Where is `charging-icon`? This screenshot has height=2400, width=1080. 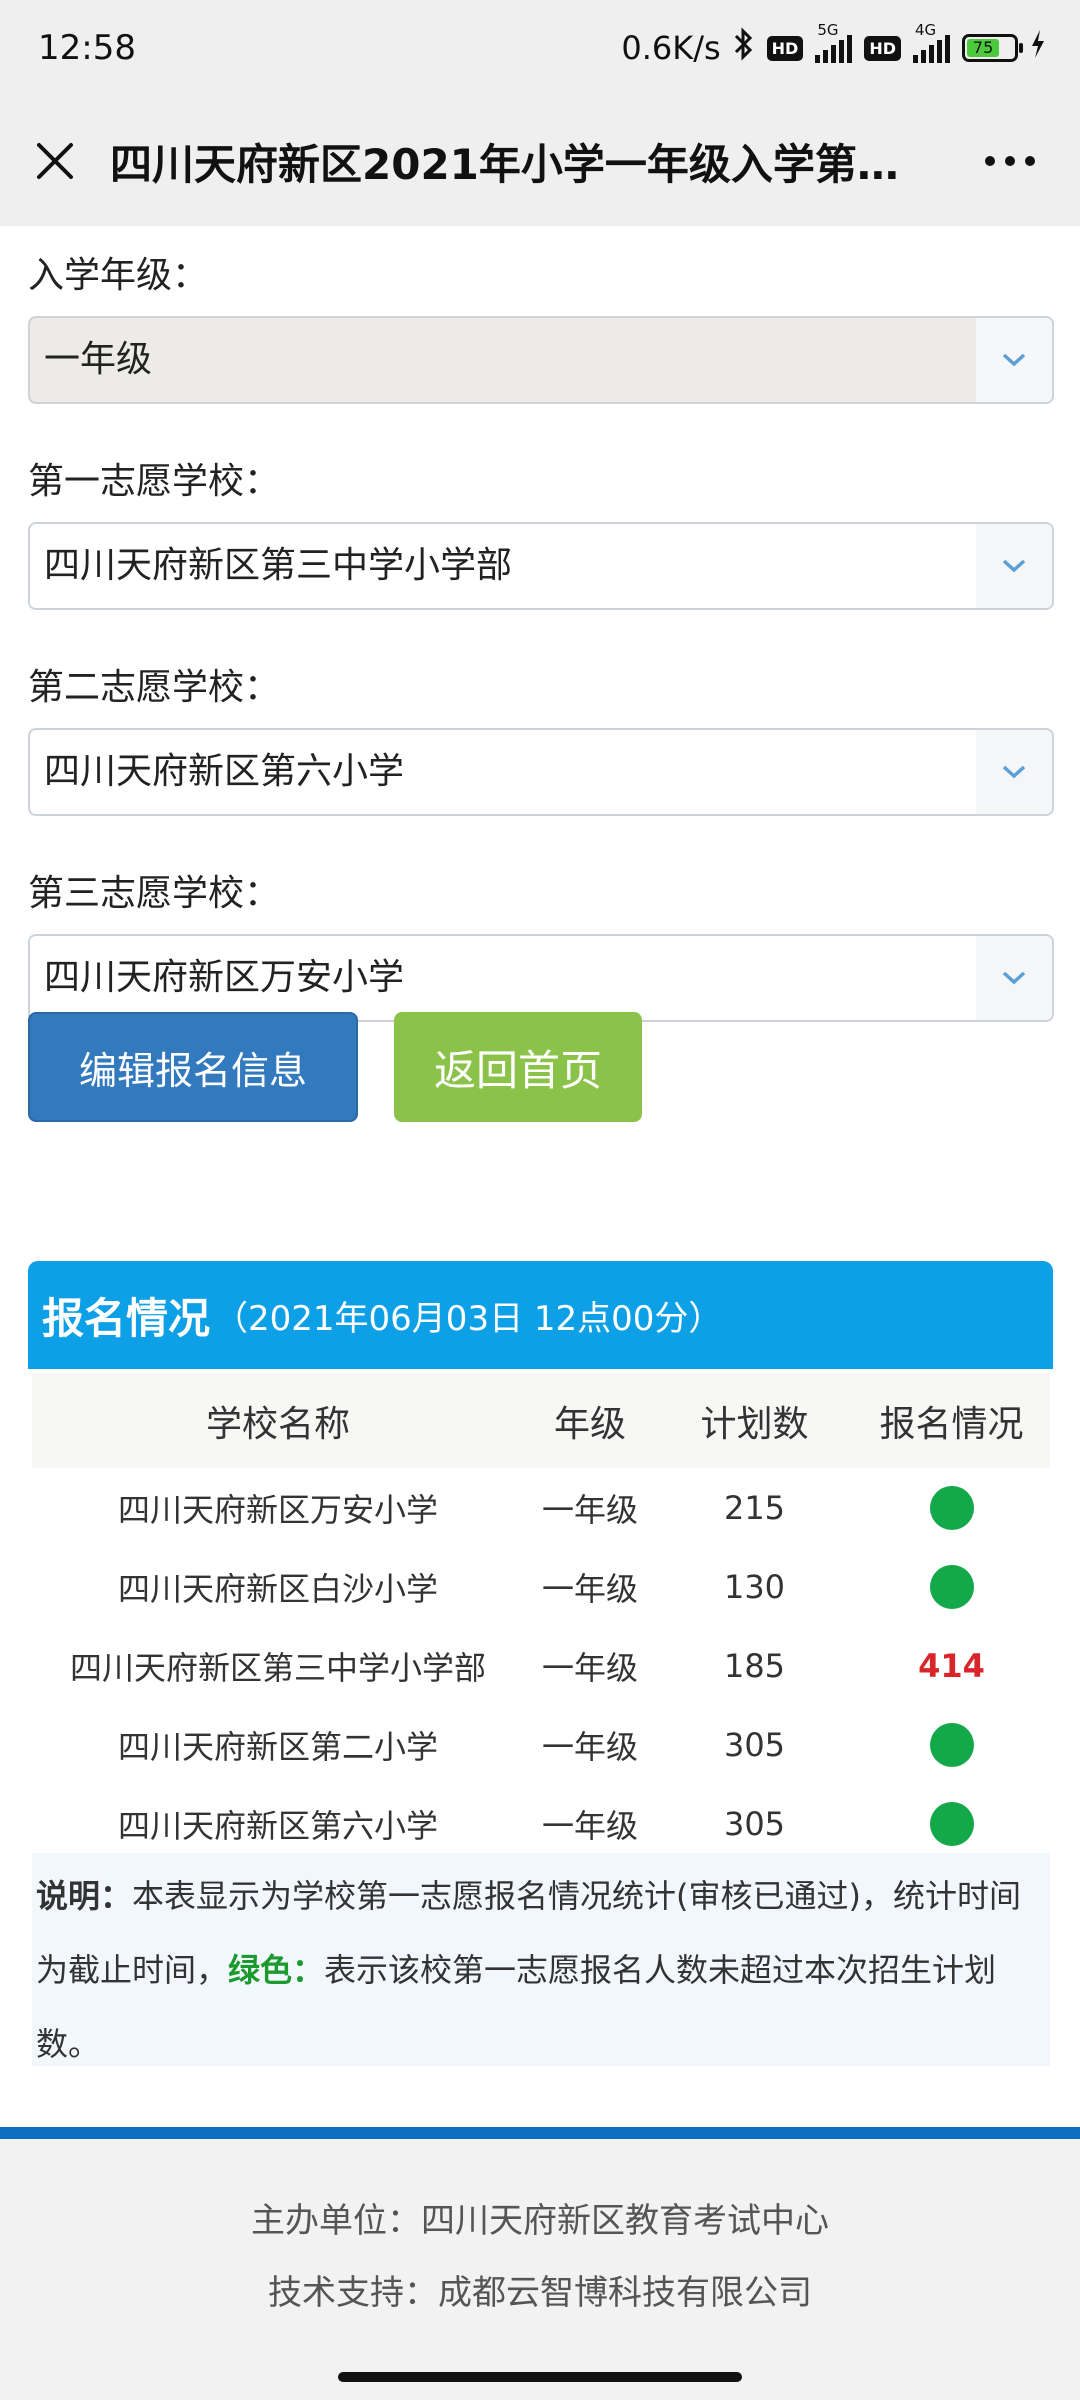
charging-icon is located at coordinates (1038, 48).